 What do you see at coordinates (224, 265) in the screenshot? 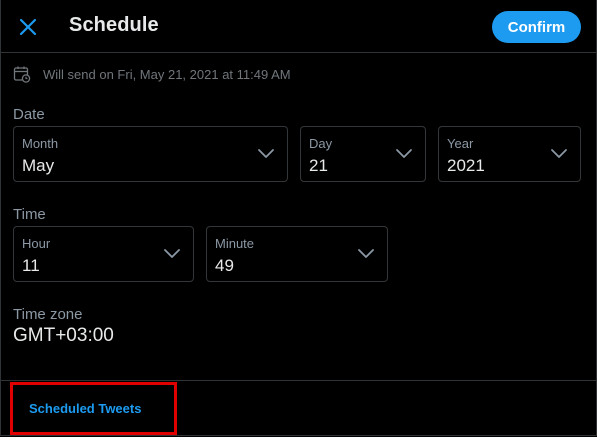
I see `minute-value: 49` at bounding box center [224, 265].